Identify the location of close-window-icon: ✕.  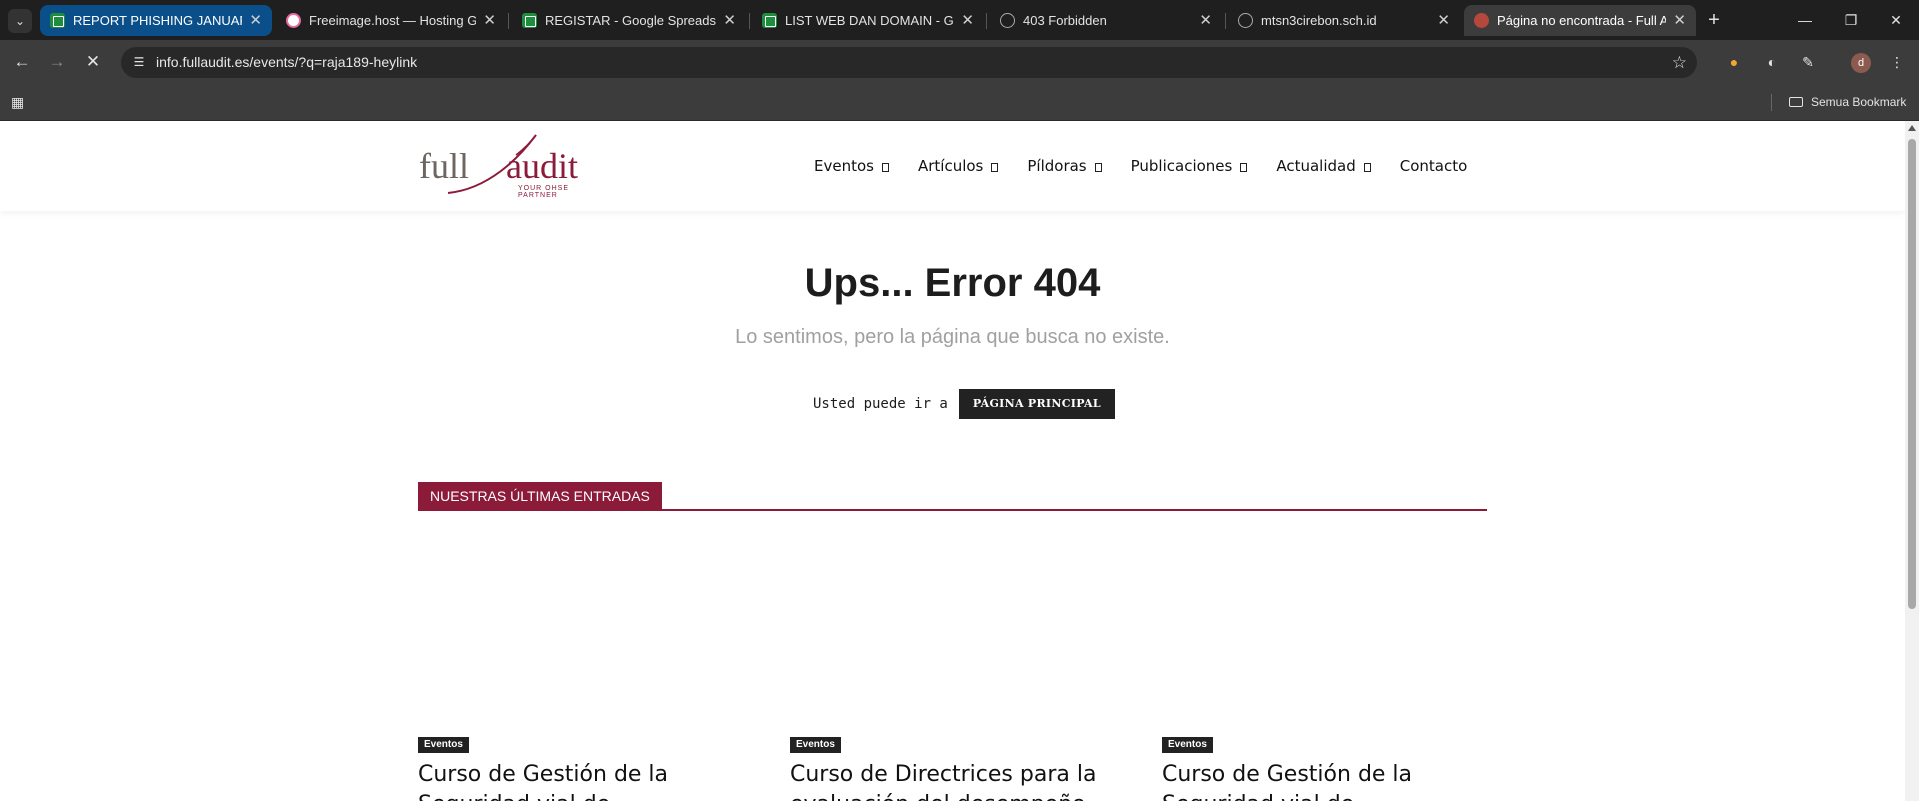
(1896, 20).